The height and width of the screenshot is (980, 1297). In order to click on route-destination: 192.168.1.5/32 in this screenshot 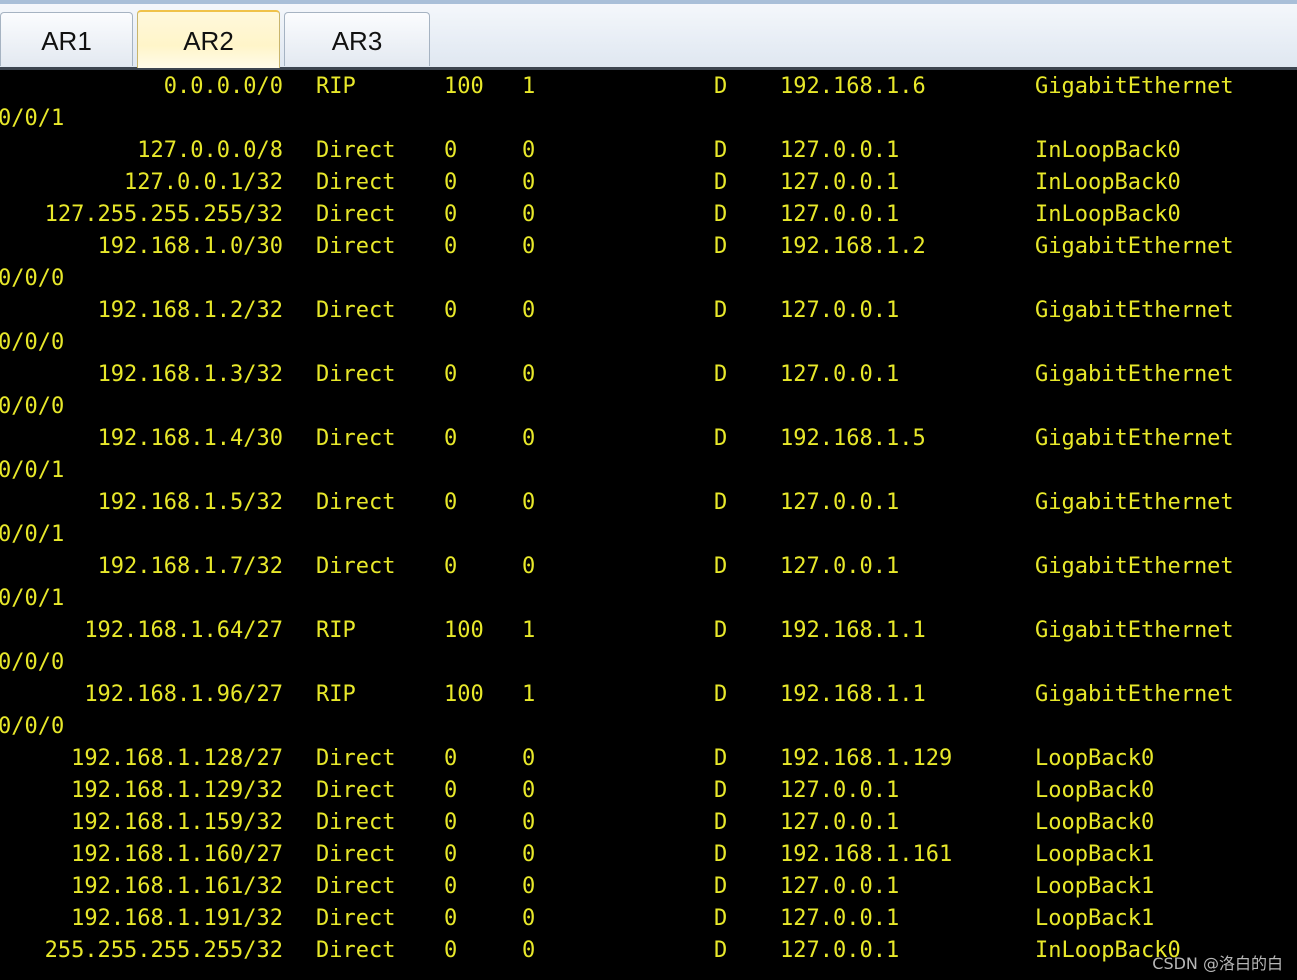, I will do `click(190, 502)`.